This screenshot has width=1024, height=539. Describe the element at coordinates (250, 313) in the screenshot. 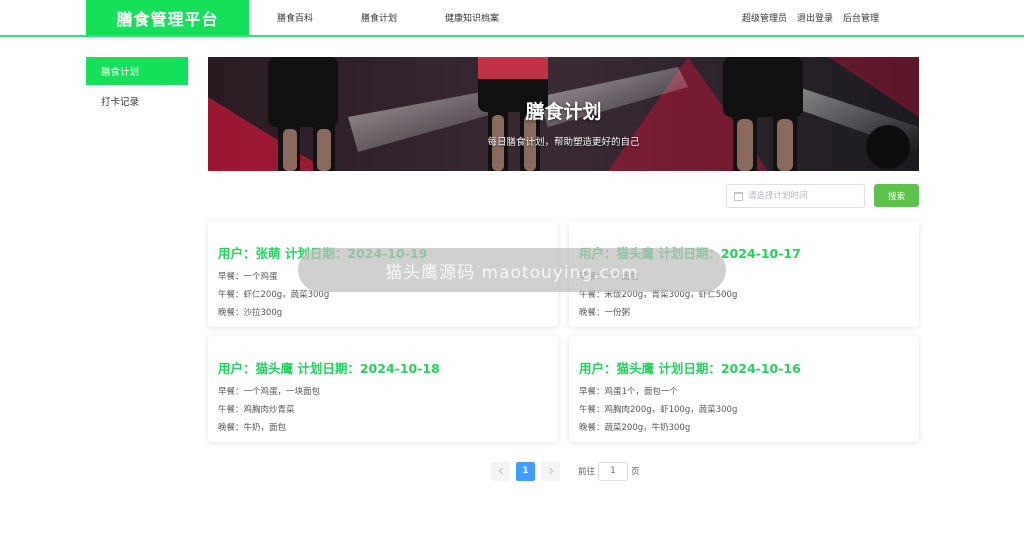

I see `plan-card-dinner: 晚餐：沙拉300g` at that location.